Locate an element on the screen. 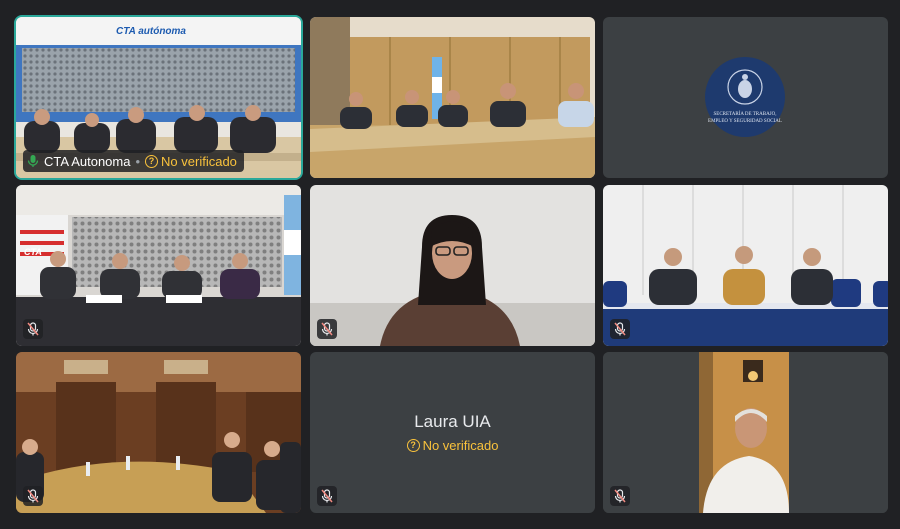 Image resolution: width=900 pixels, height=529 pixels. seal-text-line-1: SECRETARÍA DE TRABAJO, is located at coordinates (745, 114).